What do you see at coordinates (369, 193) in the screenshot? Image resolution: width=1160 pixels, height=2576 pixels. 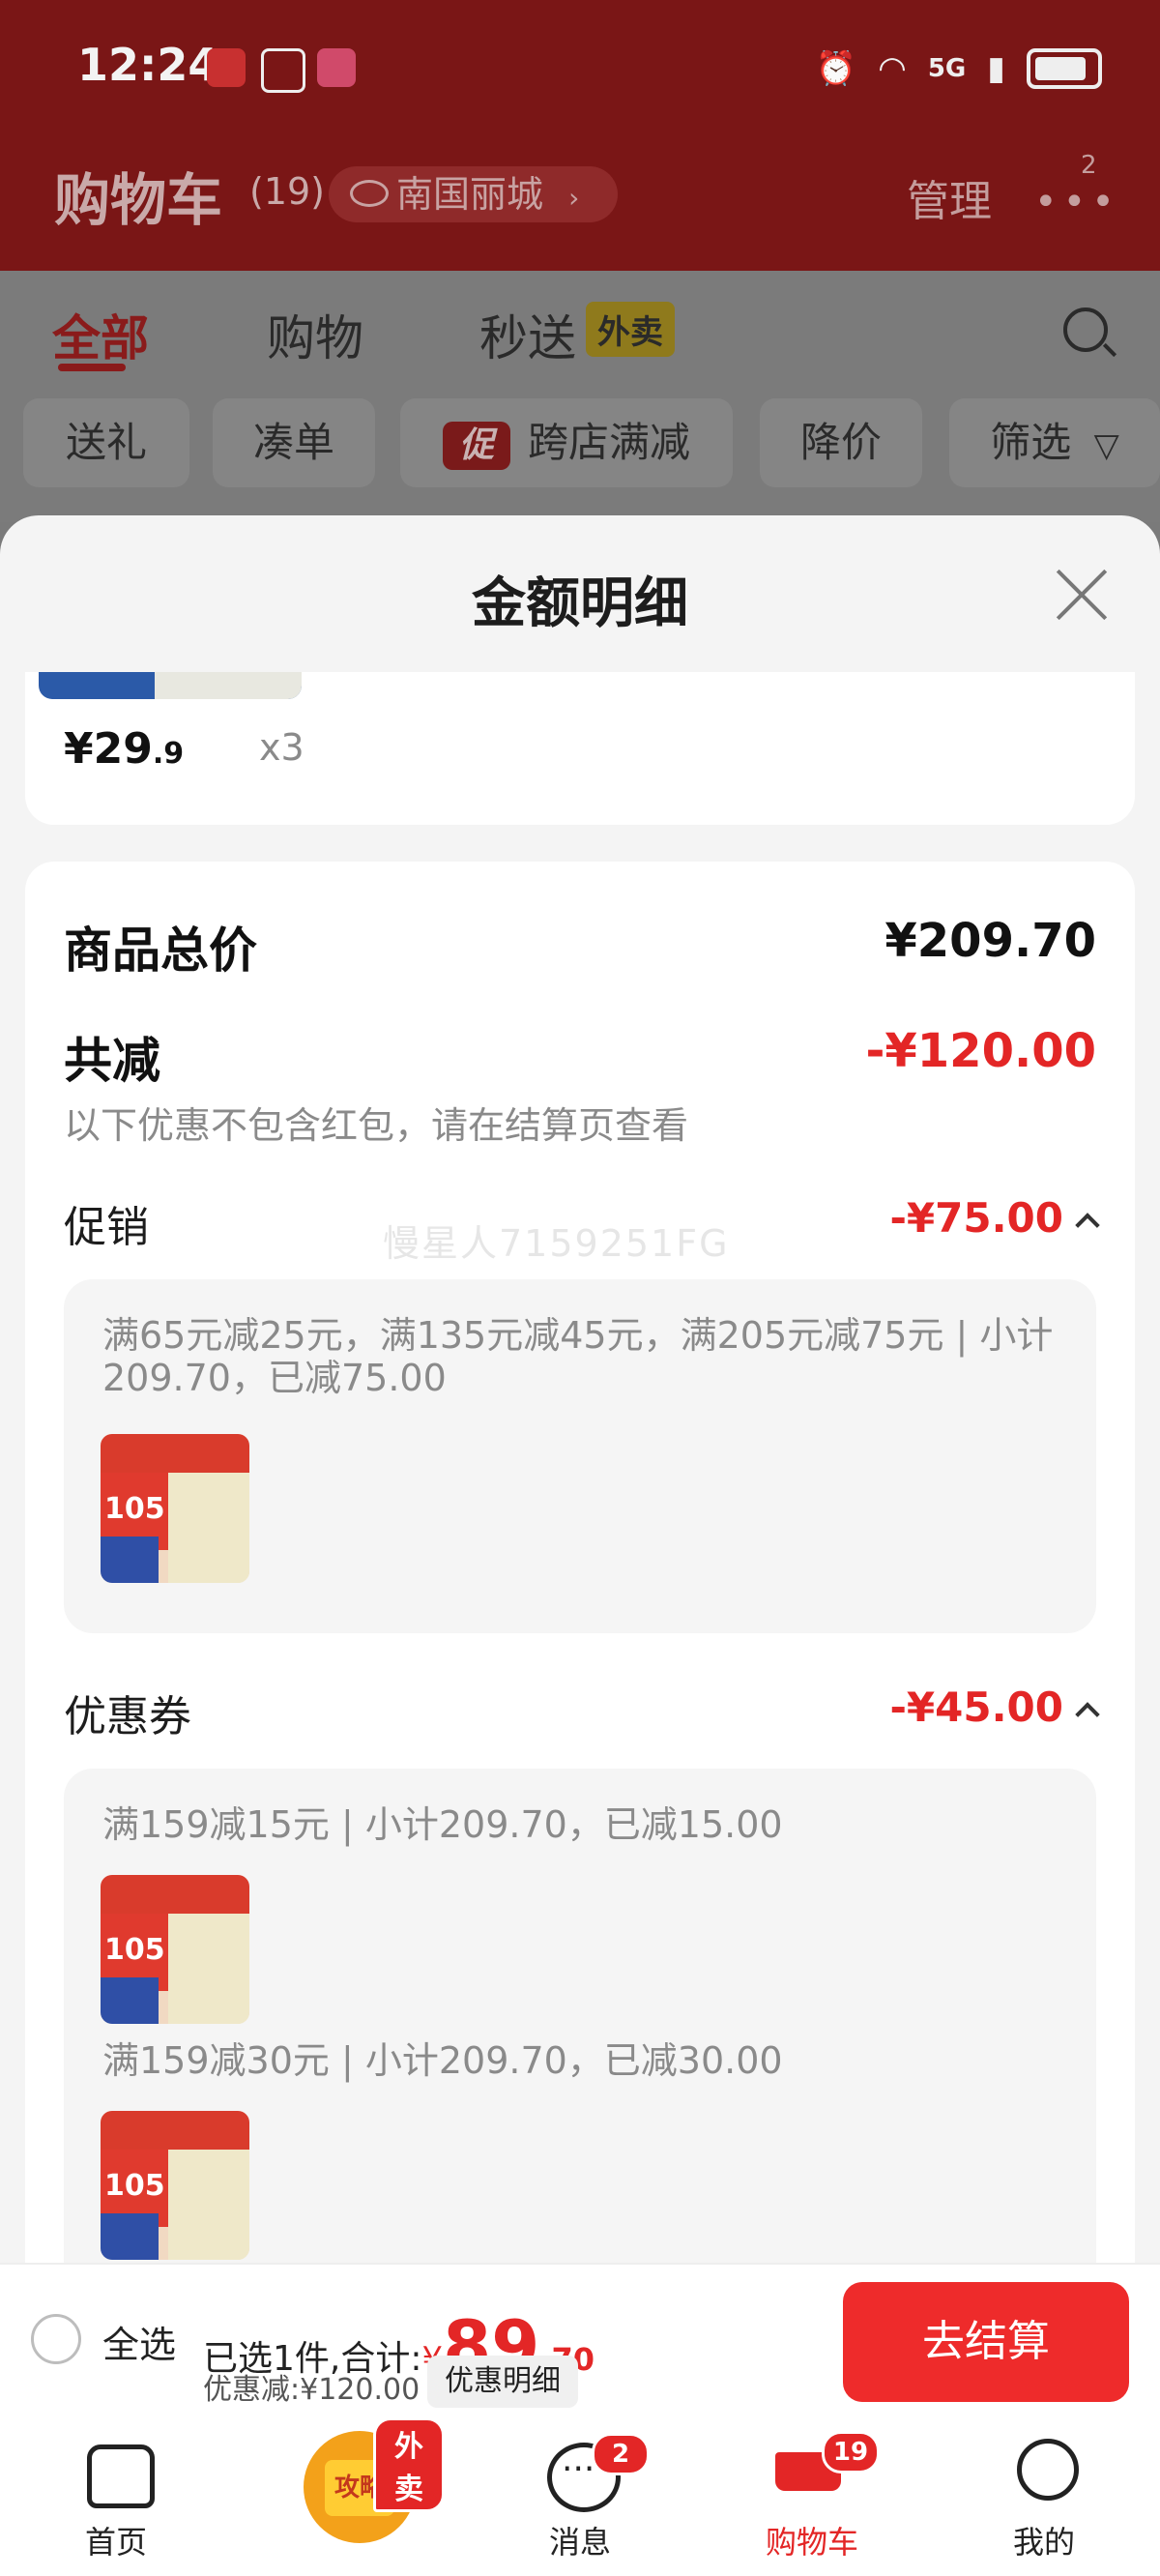 I see `eye-icon` at bounding box center [369, 193].